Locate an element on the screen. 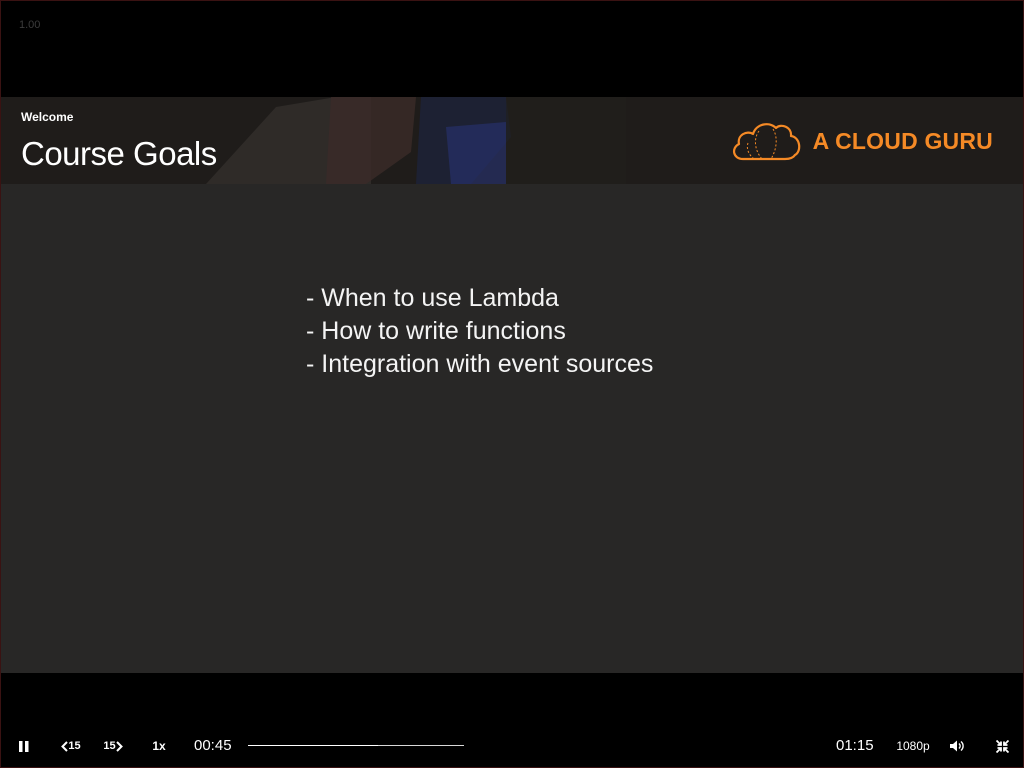 This screenshot has height=768, width=1024. list-item: - How to write functions is located at coordinates (436, 331).